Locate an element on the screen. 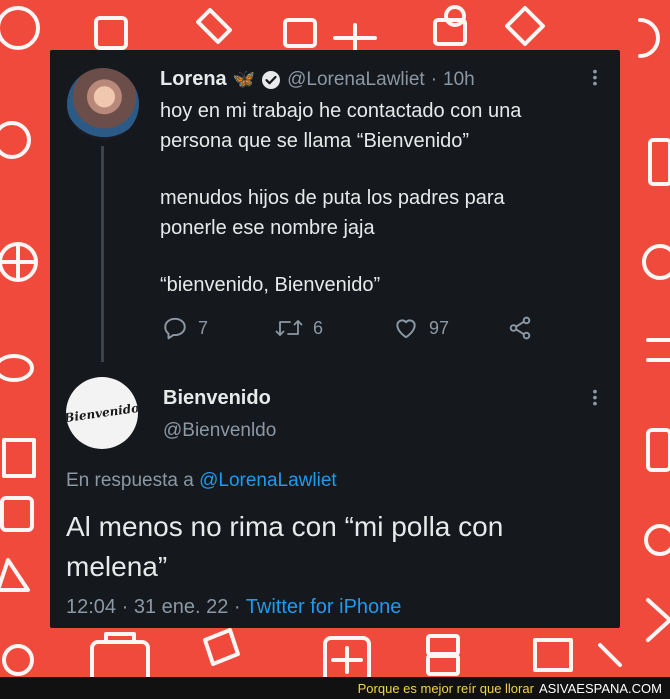 This screenshot has width=670, height=699. tweet-text-line: “bienvenido, Bienvenido” is located at coordinates (270, 285).